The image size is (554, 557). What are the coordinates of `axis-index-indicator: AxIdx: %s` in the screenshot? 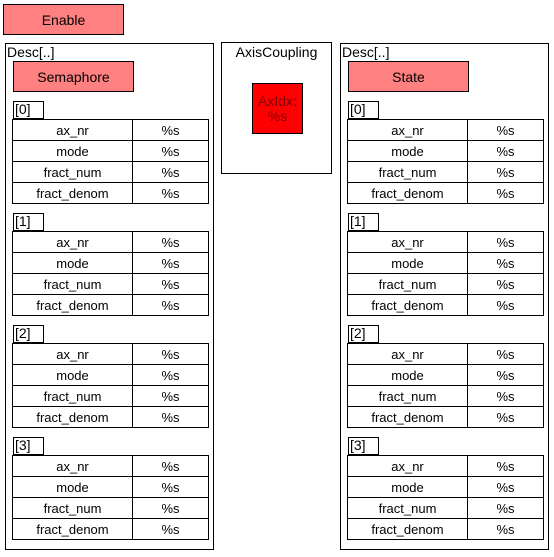 It's located at (277, 108).